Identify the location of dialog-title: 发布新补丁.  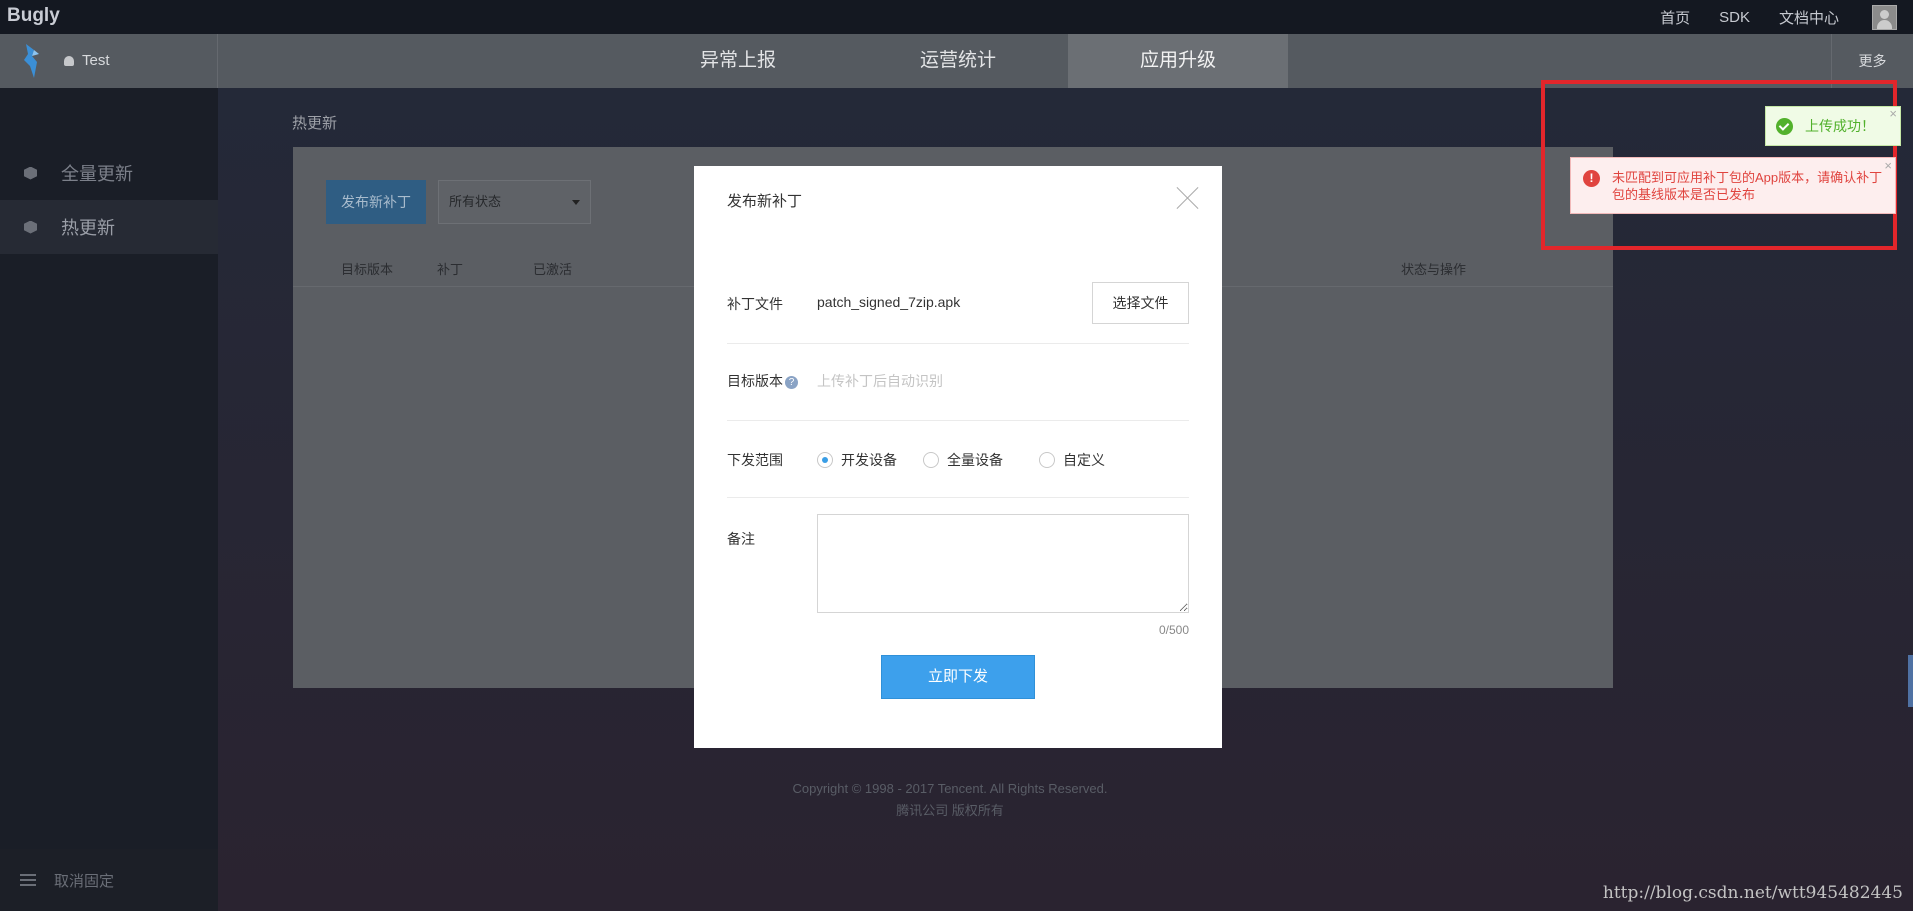
(765, 201).